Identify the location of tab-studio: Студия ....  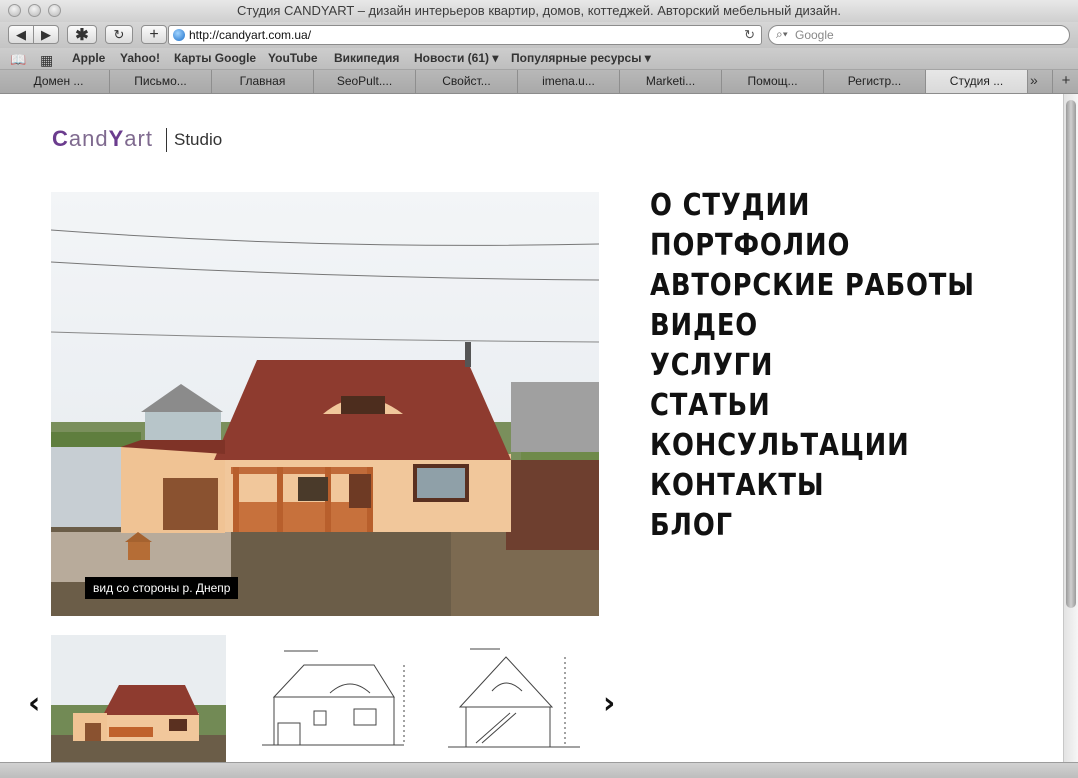
(977, 81).